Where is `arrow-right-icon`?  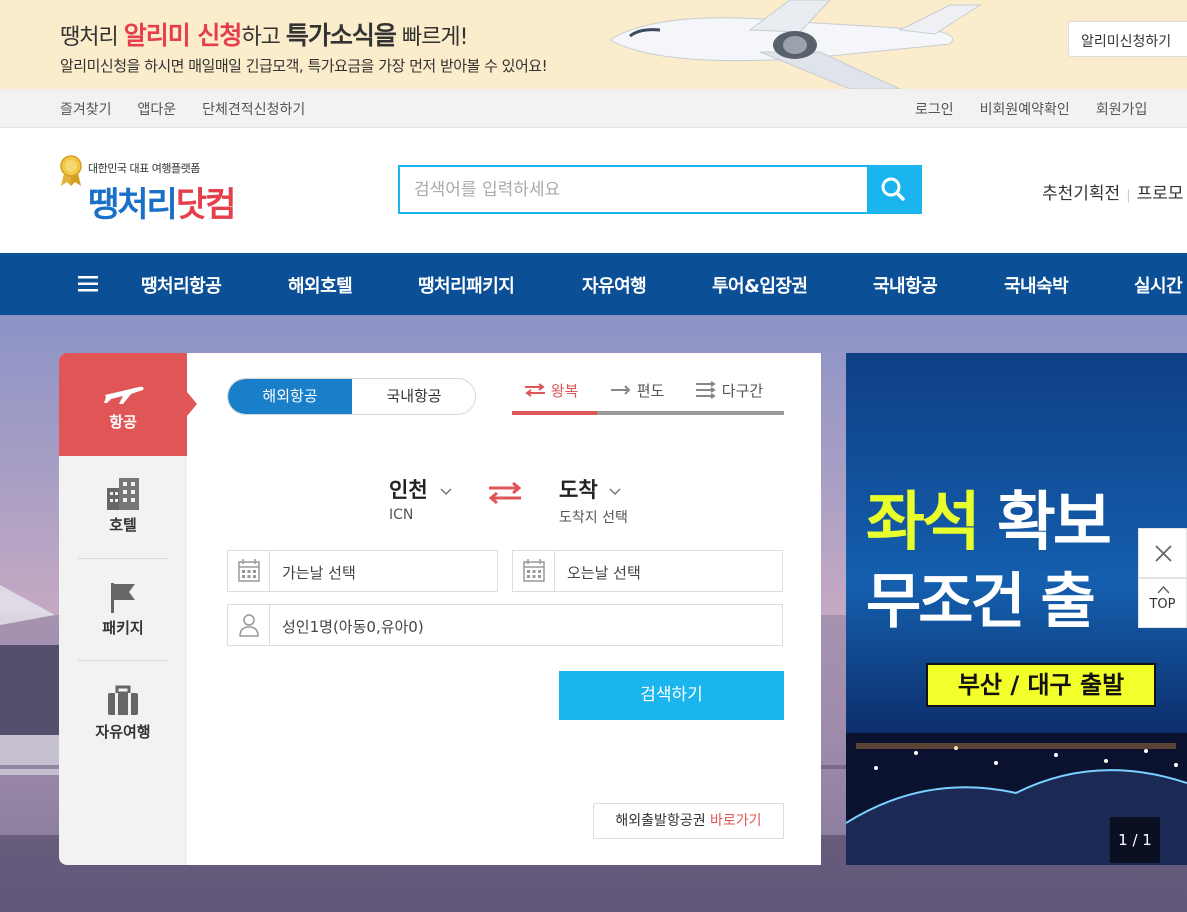
arrow-right-icon is located at coordinates (621, 390).